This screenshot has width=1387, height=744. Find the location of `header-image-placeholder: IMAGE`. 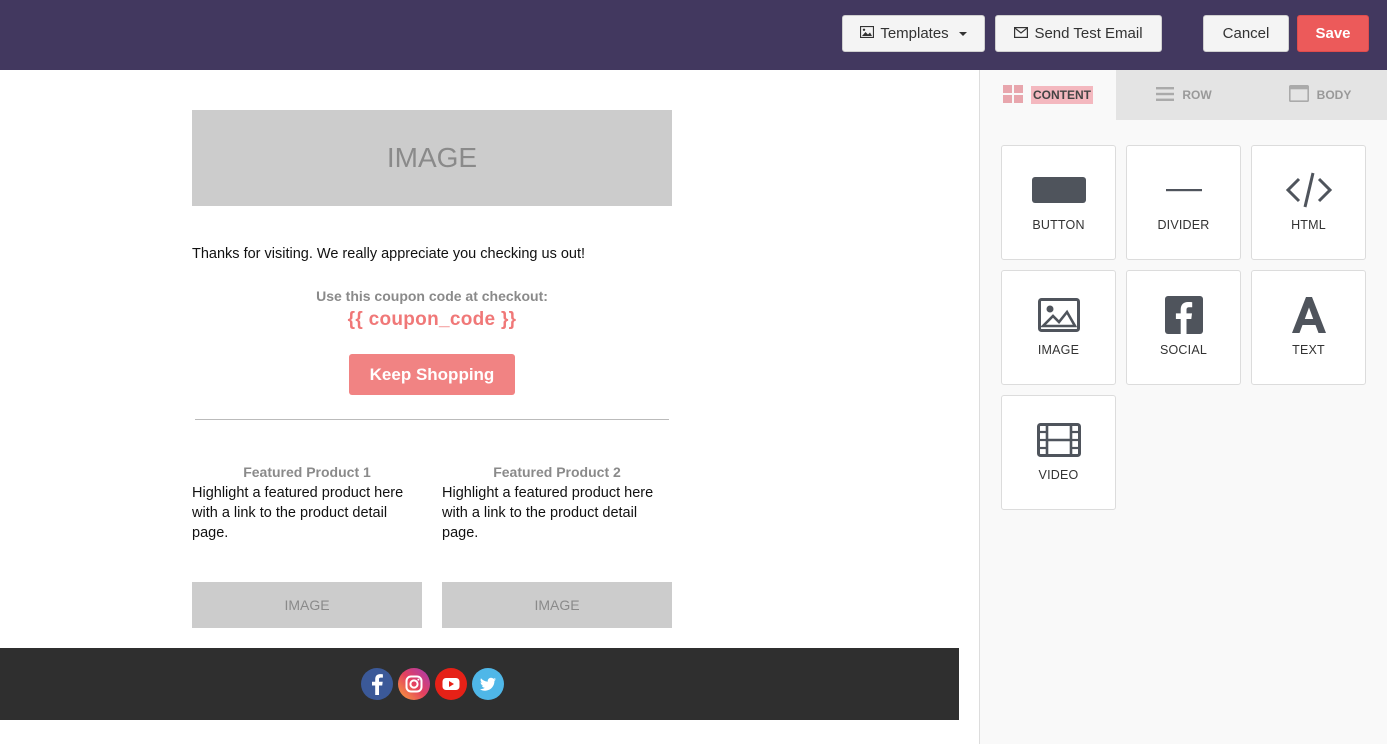

header-image-placeholder: IMAGE is located at coordinates (432, 158).